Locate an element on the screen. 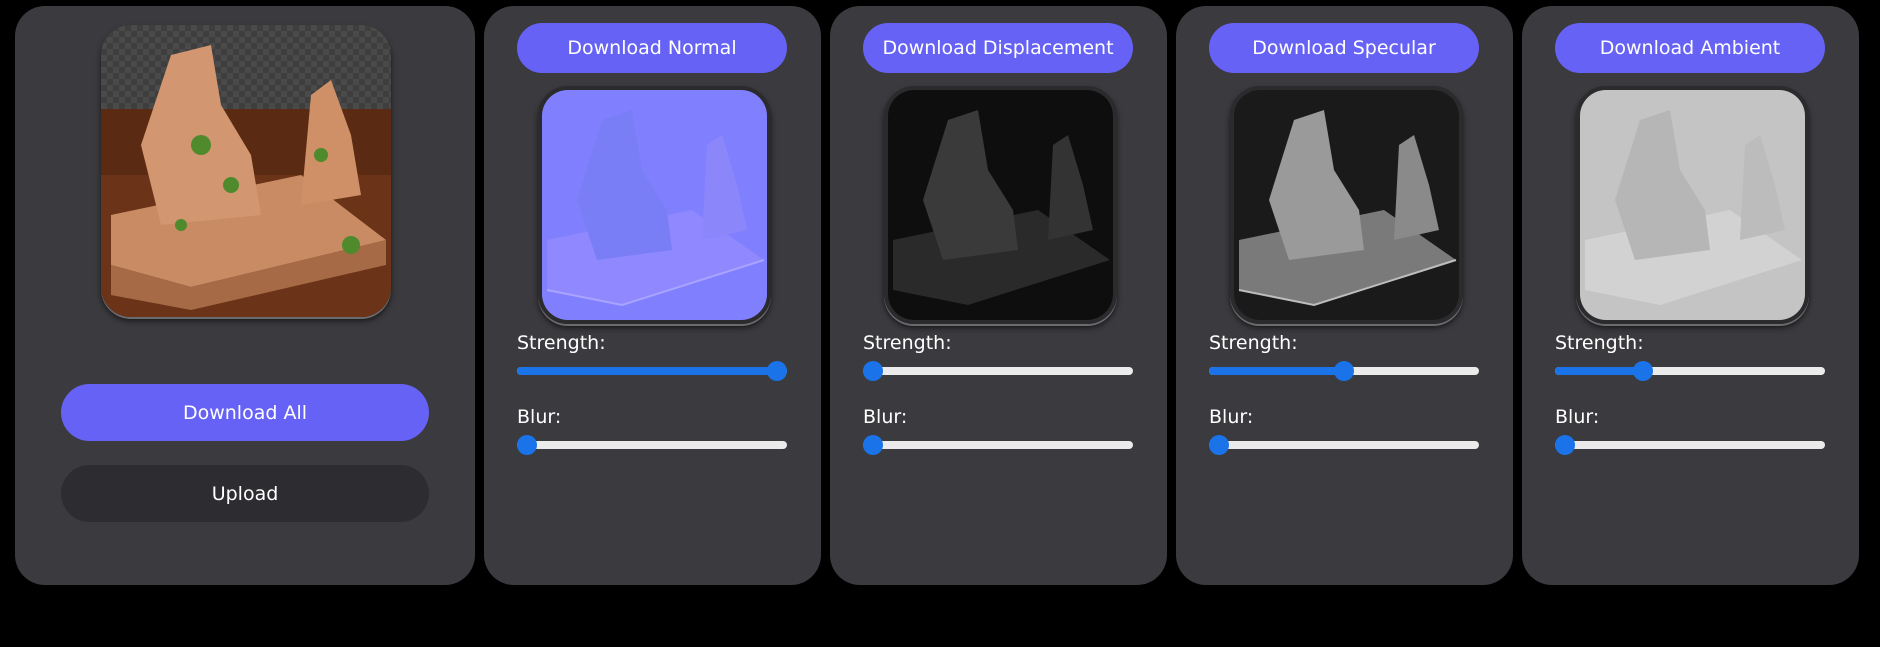 This screenshot has height=647, width=1880. ambient-strength-slider is located at coordinates (1690, 371).